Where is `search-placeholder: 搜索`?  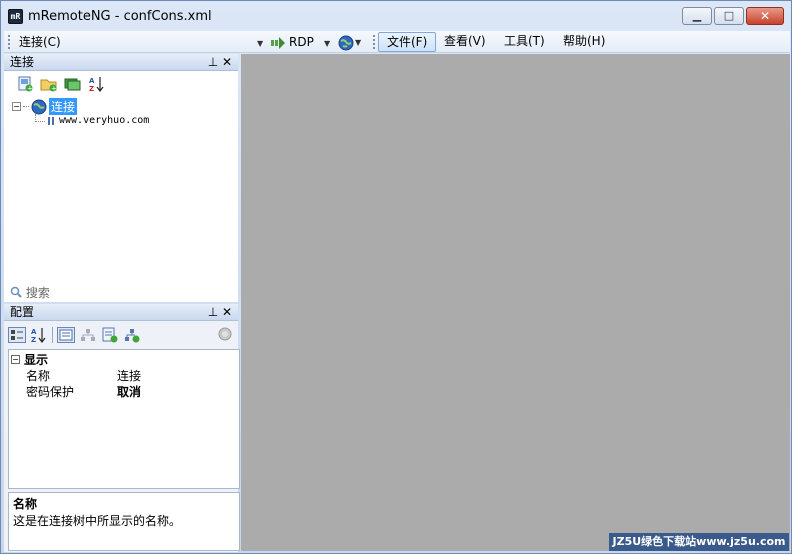
search-placeholder: 搜索 is located at coordinates (37, 293).